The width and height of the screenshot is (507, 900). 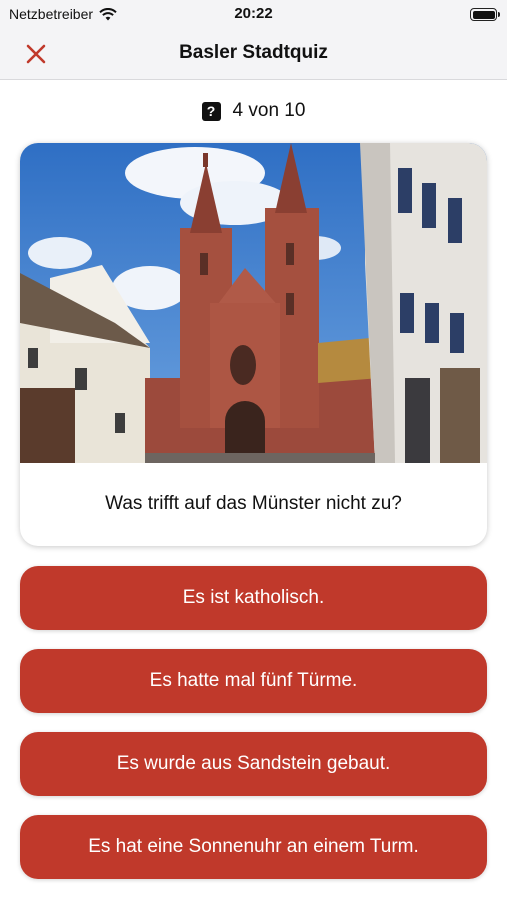 What do you see at coordinates (253, 847) in the screenshot?
I see `answer-button-4: Es hat eine Sonnenuhr an einem Turm.` at bounding box center [253, 847].